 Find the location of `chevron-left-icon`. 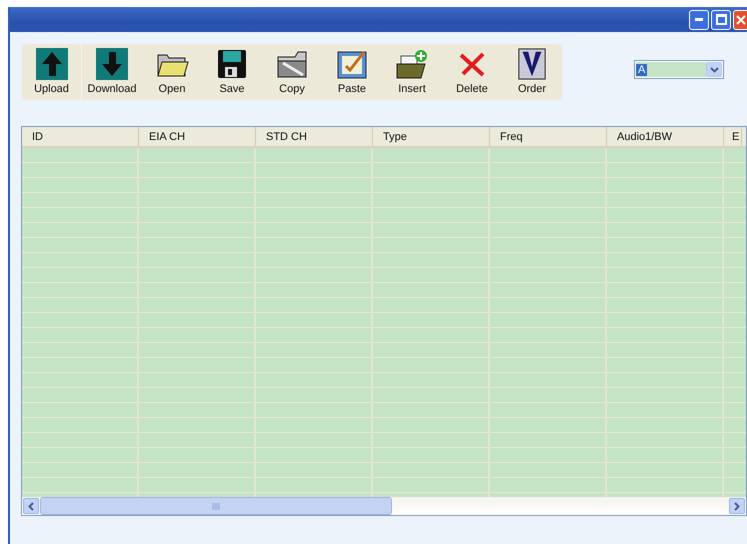

chevron-left-icon is located at coordinates (31, 506).